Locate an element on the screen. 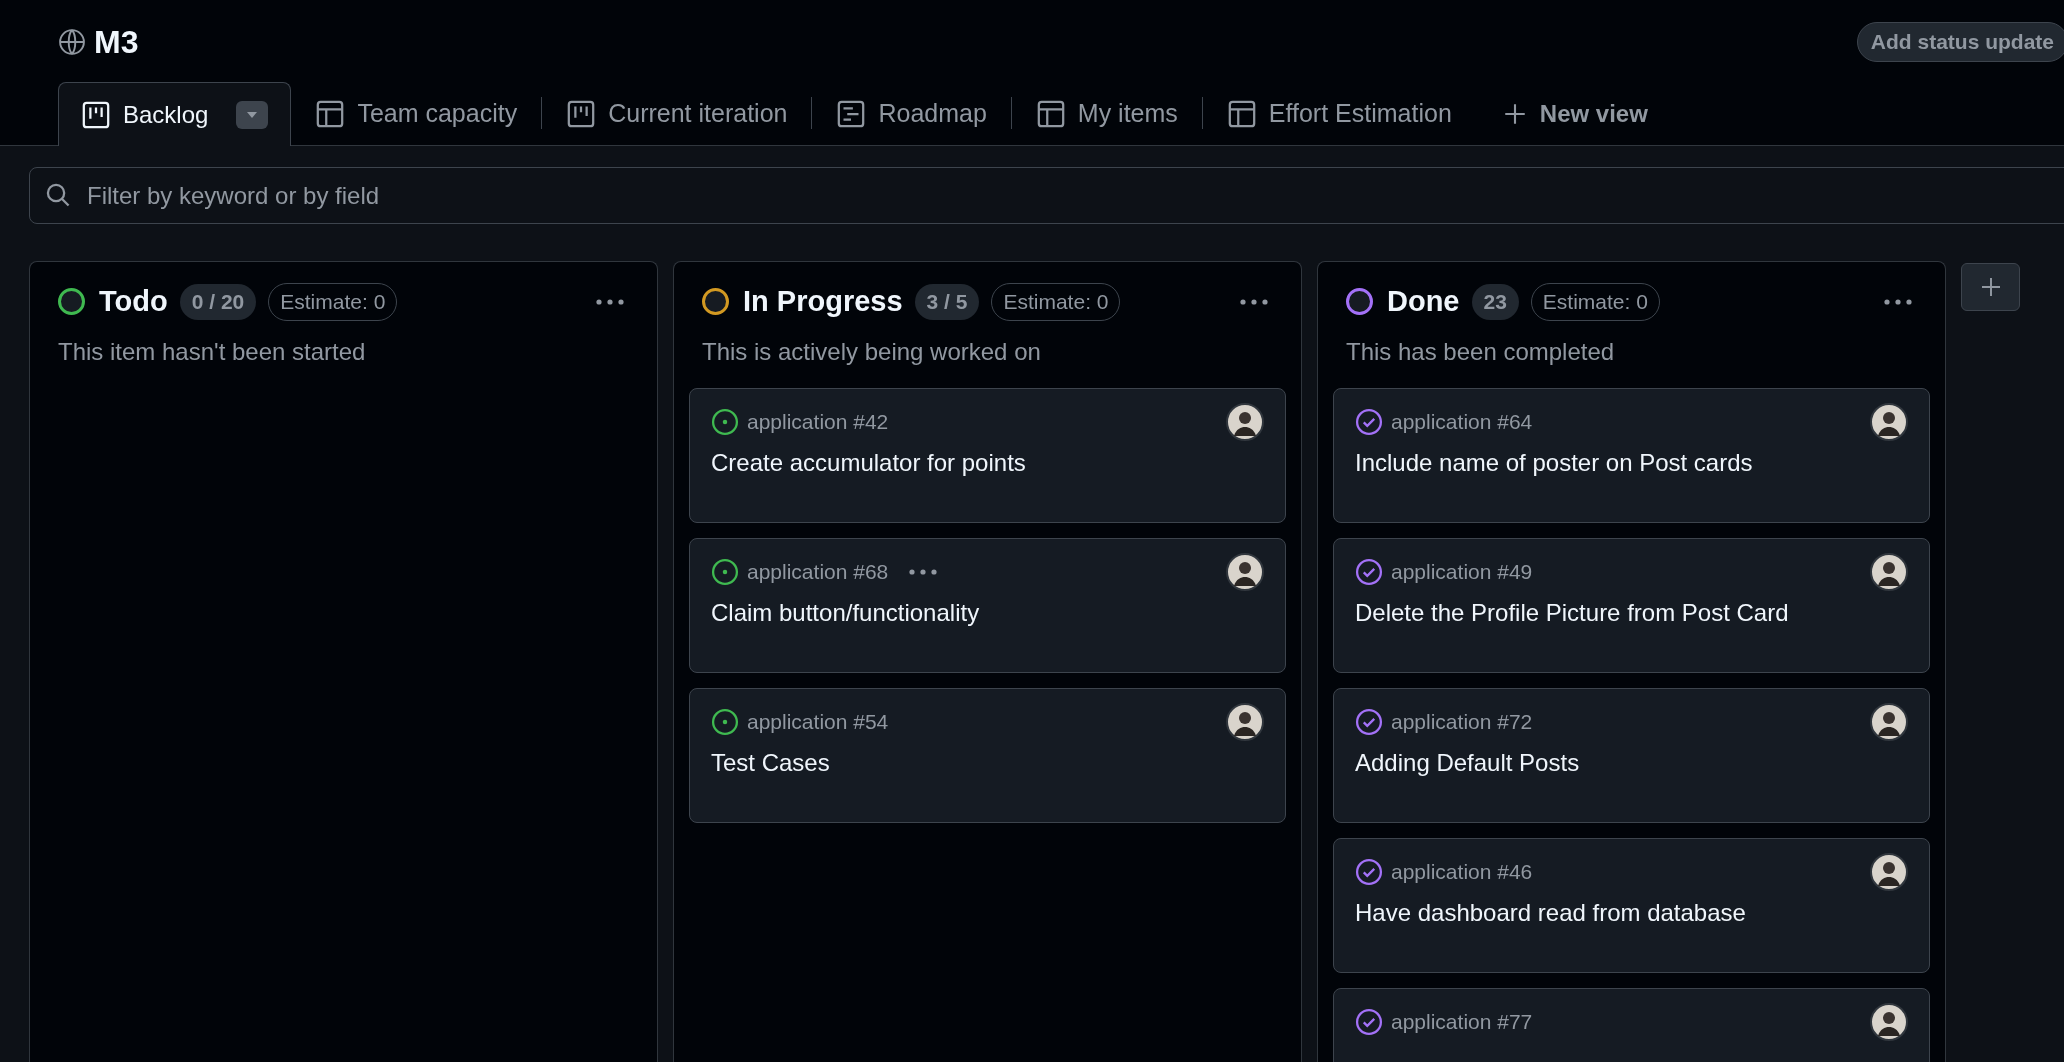 The height and width of the screenshot is (1062, 2064). column-description: This has been completed is located at coordinates (1480, 351).